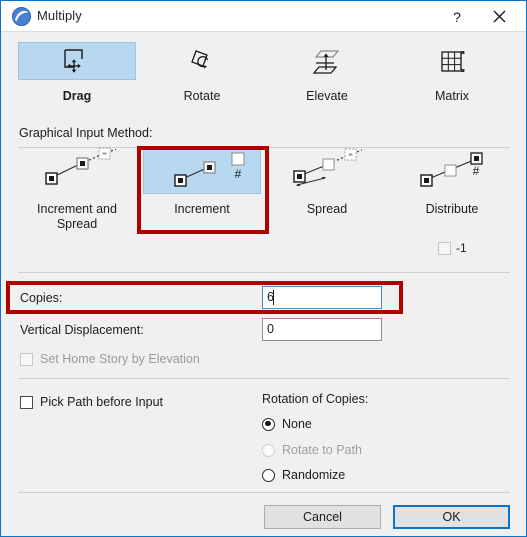  I want to click on archicad-orb-icon, so click(21, 16).